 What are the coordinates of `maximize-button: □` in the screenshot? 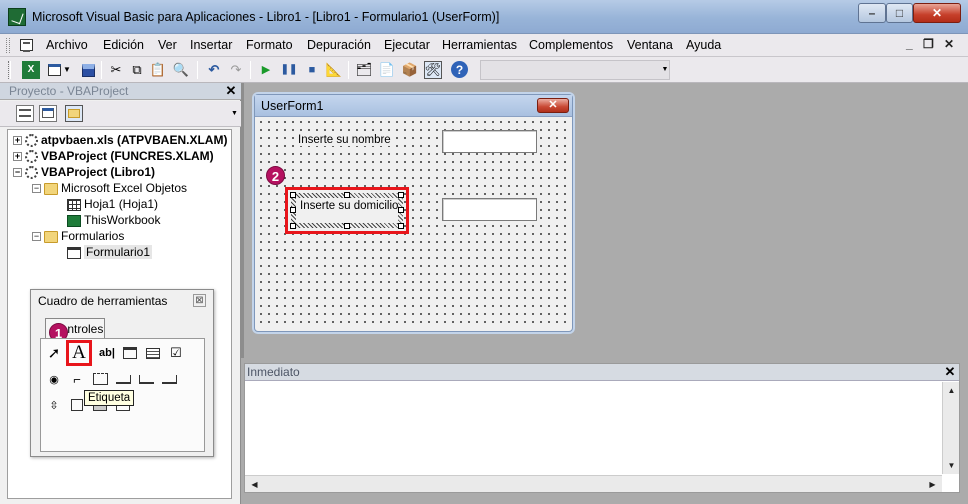 It's located at (899, 13).